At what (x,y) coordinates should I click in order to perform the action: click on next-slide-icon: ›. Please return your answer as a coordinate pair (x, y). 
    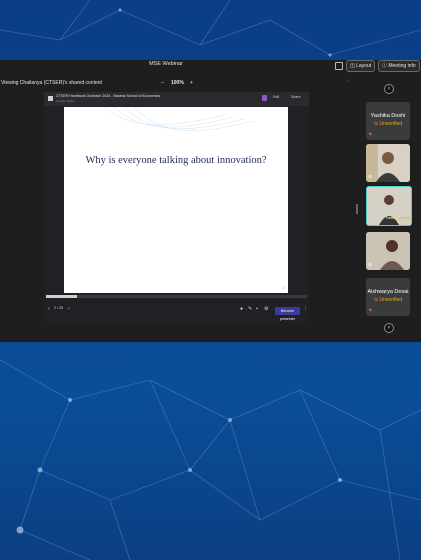
    Looking at the image, I should click on (69, 309).